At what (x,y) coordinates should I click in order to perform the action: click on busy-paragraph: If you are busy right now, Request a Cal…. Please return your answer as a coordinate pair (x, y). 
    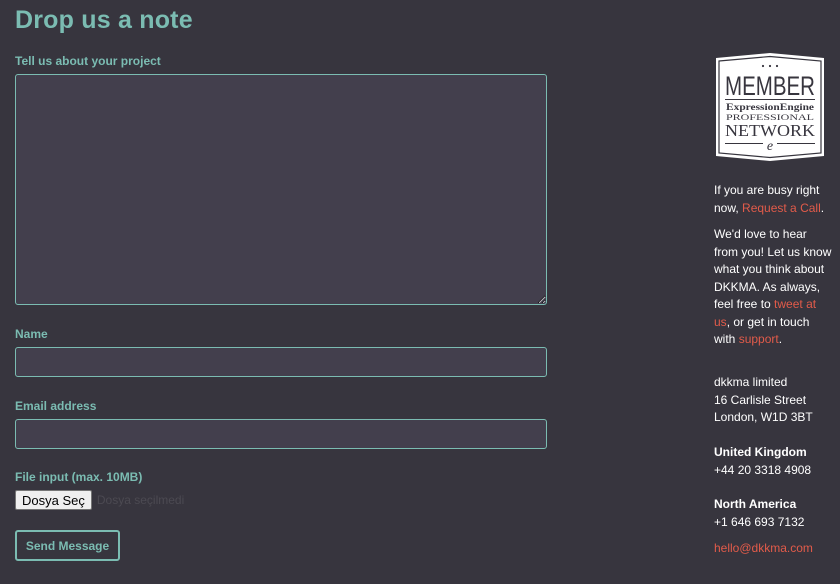
    Looking at the image, I should click on (769, 199).